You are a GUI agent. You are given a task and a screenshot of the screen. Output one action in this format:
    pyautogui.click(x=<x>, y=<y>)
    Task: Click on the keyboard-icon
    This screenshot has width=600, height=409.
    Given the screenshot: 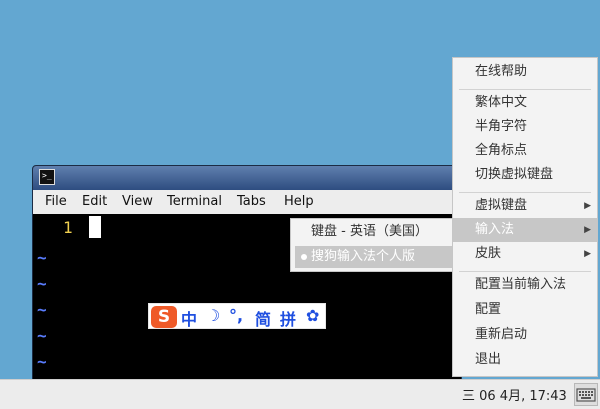 What is the action you would take?
    pyautogui.click(x=586, y=395)
    